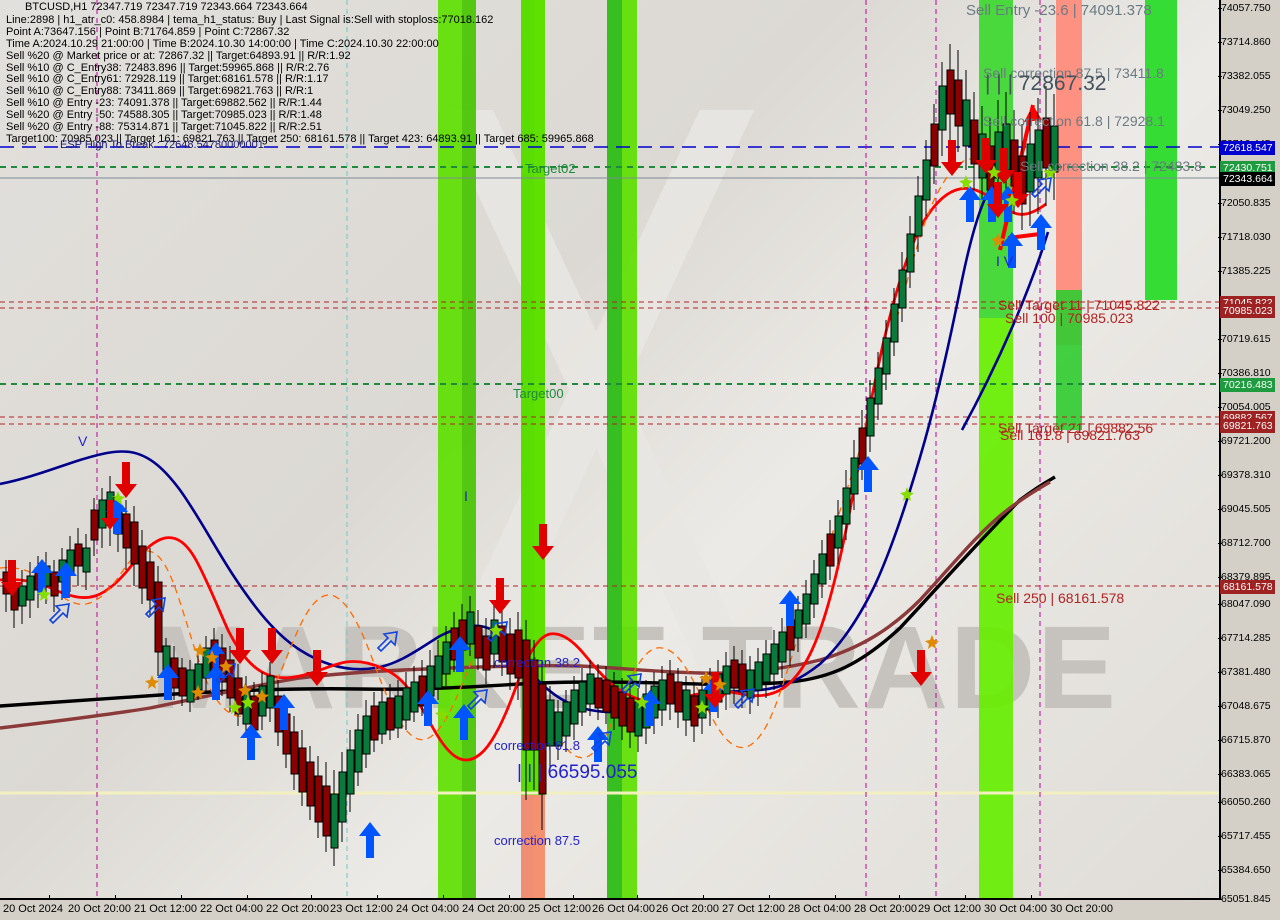 The height and width of the screenshot is (920, 1280). Describe the element at coordinates (623, 909) in the screenshot. I see `time-tick: 26 Oct 04:00` at that location.